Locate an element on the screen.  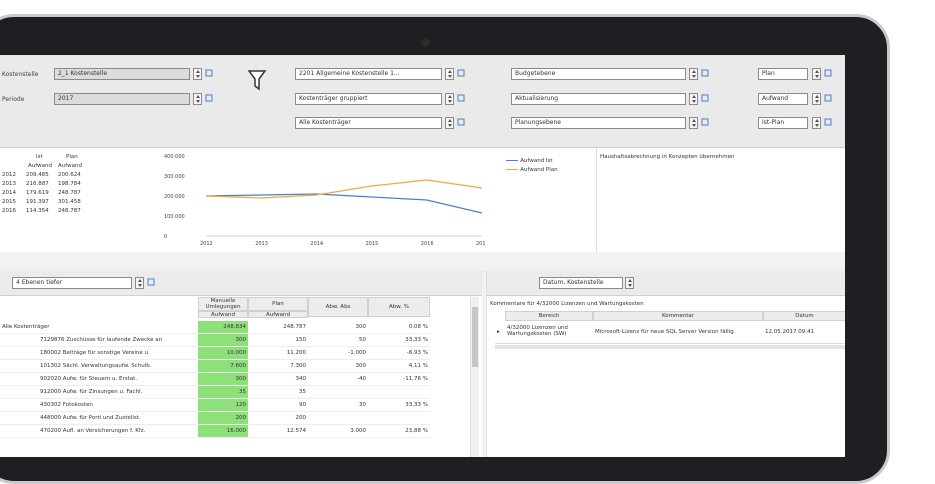
summary-sub-plan: Aufwand is located at coordinates (70, 166).